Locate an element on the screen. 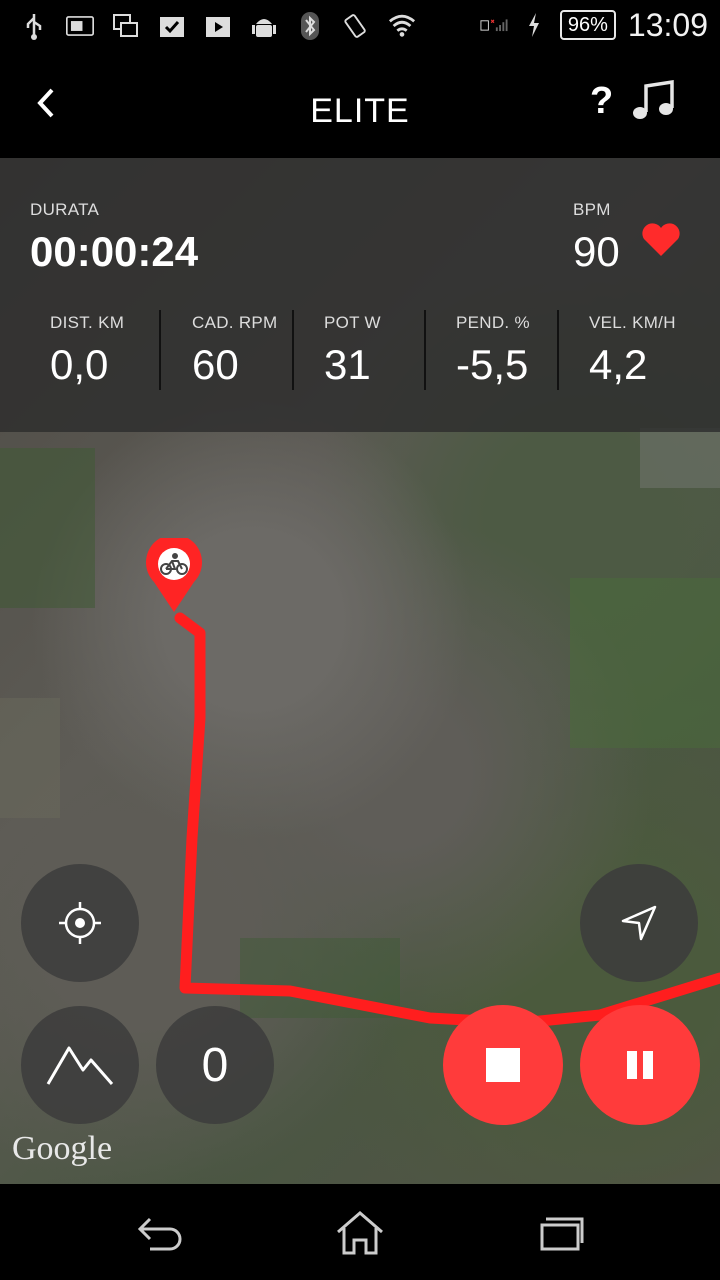 This screenshot has width=720, height=1280. status-right: 96% 13:09 is located at coordinates (594, 25).